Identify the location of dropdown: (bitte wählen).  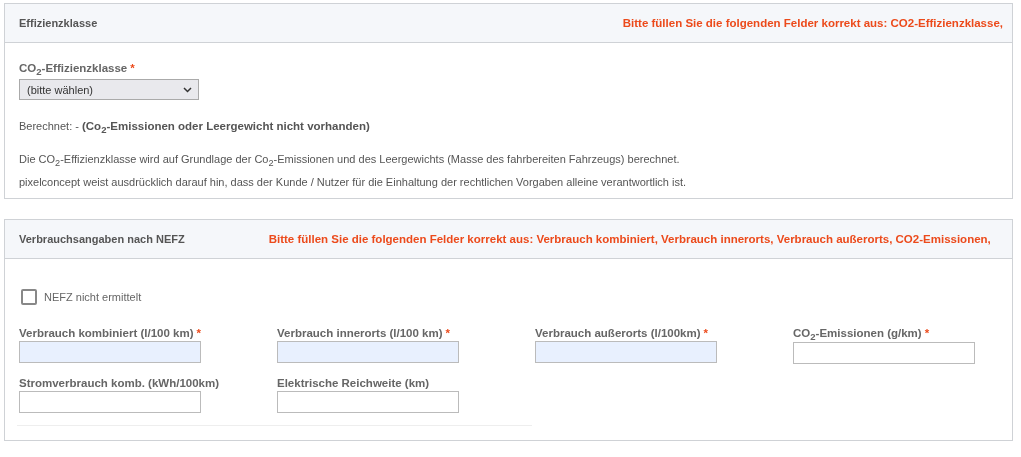
(109, 90).